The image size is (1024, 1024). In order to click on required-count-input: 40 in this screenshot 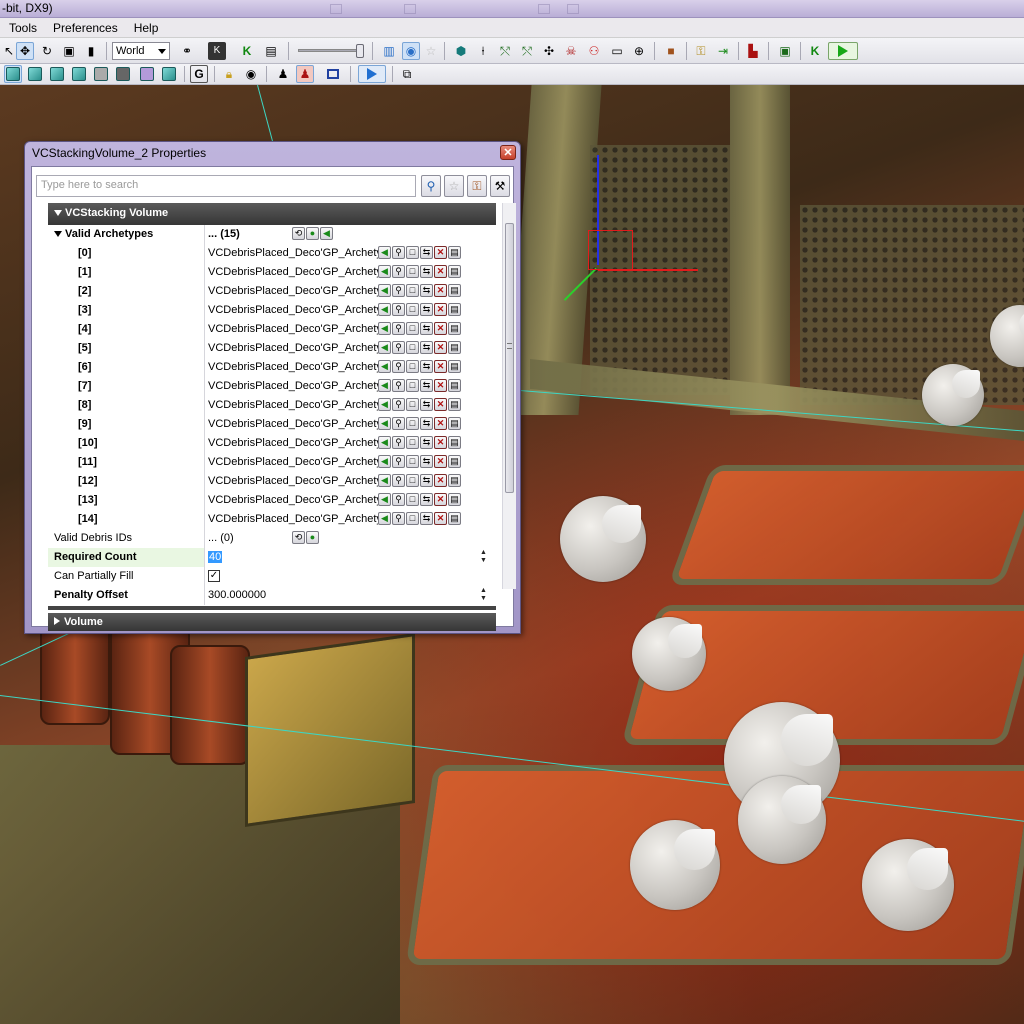, I will do `click(215, 557)`.